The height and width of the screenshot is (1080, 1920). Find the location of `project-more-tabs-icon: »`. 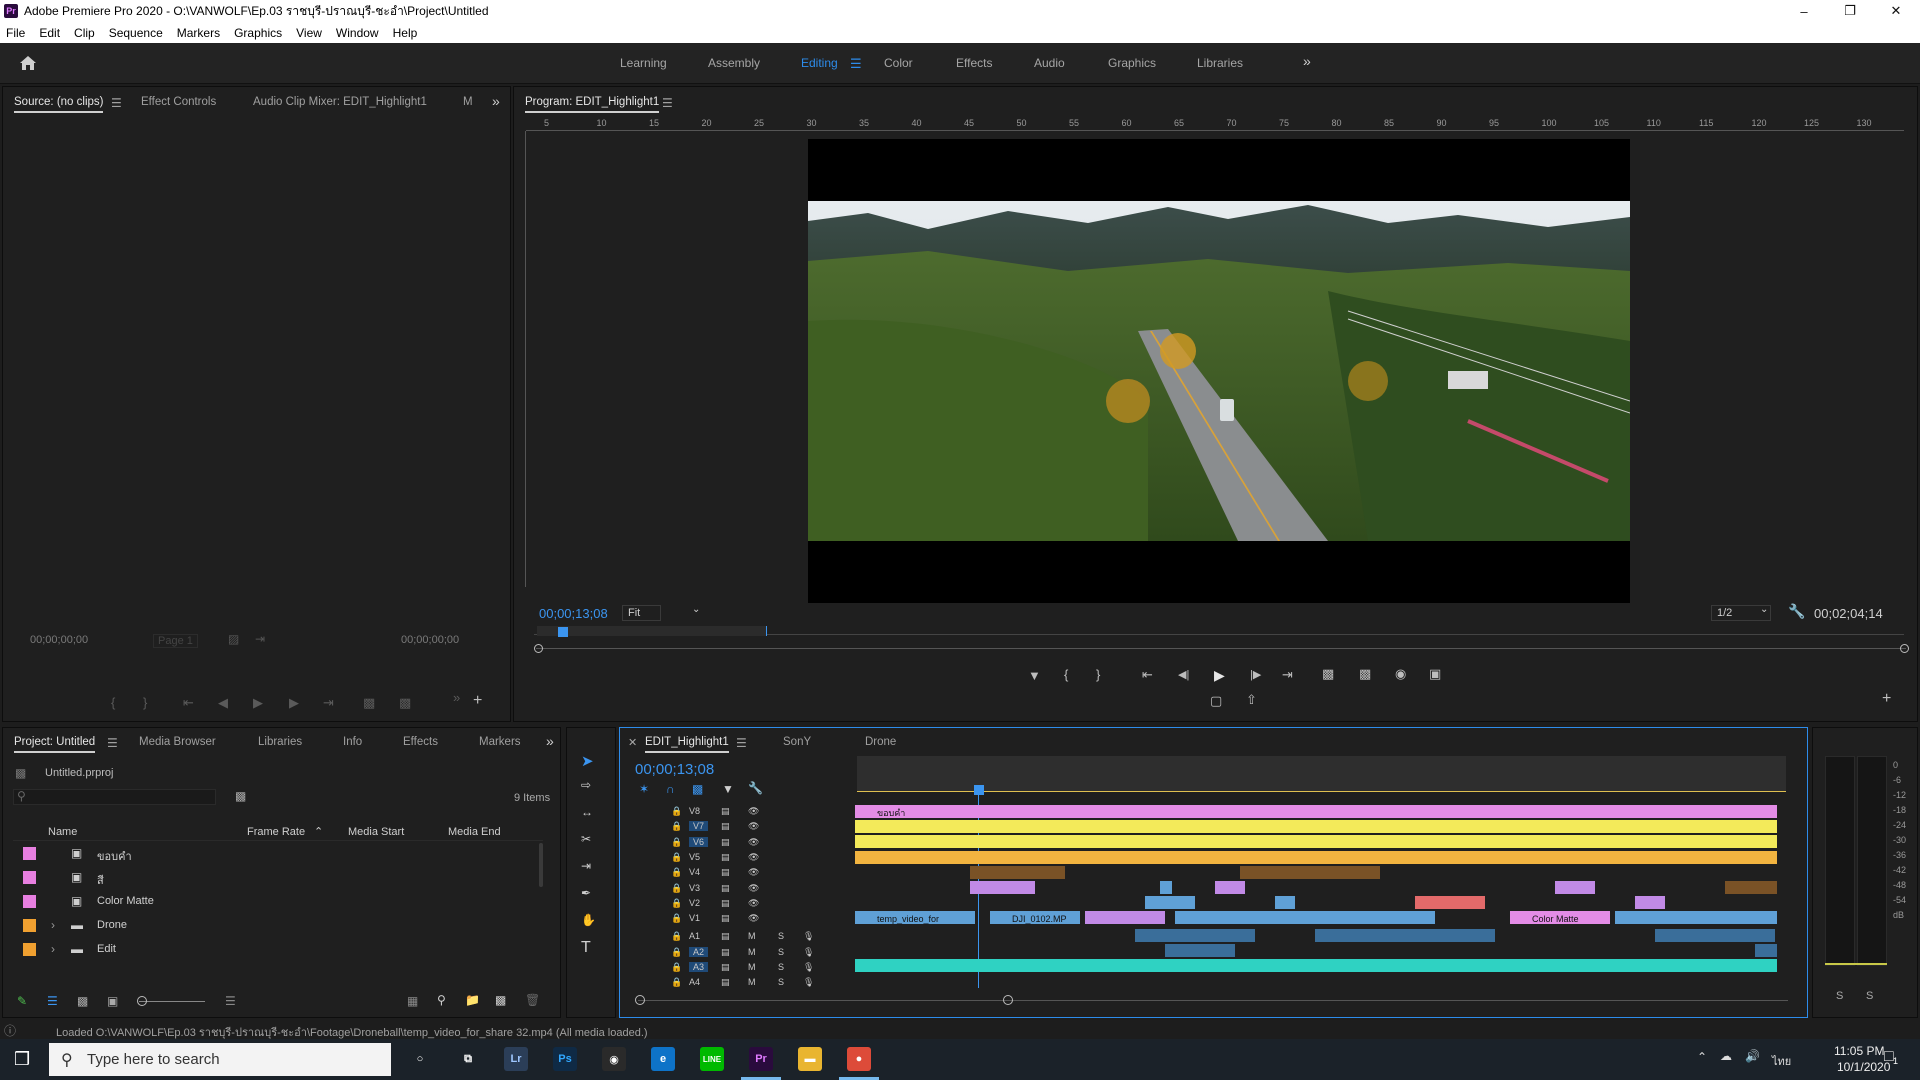

project-more-tabs-icon: » is located at coordinates (550, 741).